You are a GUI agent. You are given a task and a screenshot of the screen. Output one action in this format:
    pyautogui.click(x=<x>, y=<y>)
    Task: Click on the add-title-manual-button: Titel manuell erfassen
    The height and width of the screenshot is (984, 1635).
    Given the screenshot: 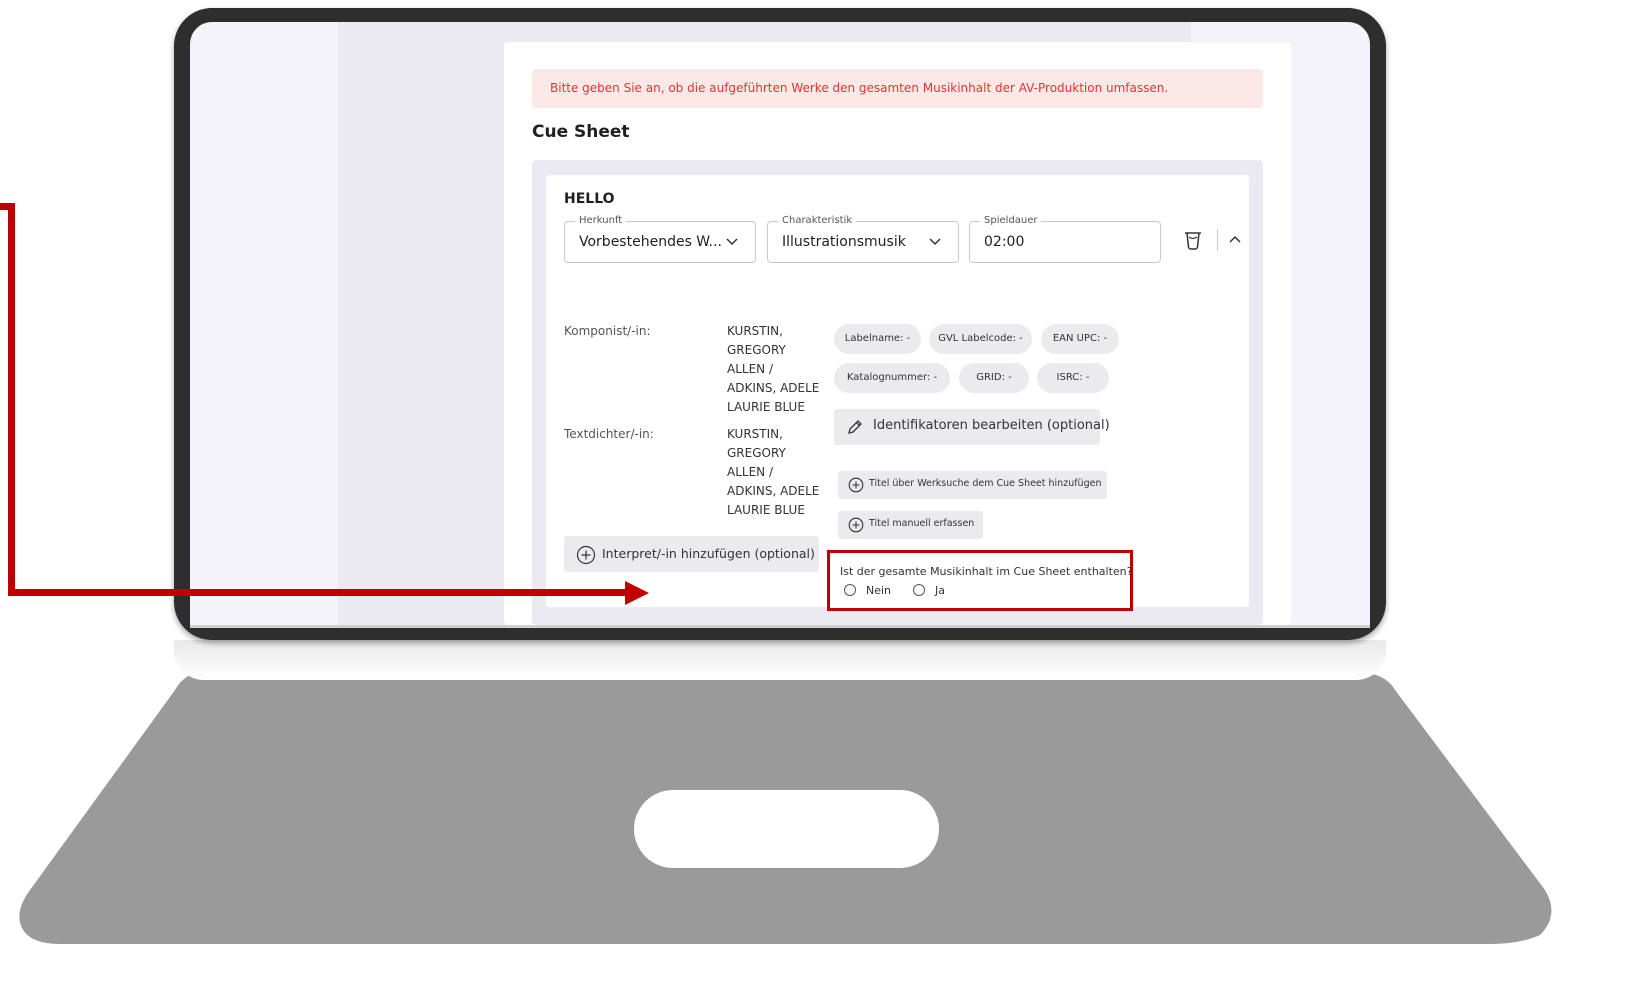 What is the action you would take?
    pyautogui.click(x=910, y=525)
    